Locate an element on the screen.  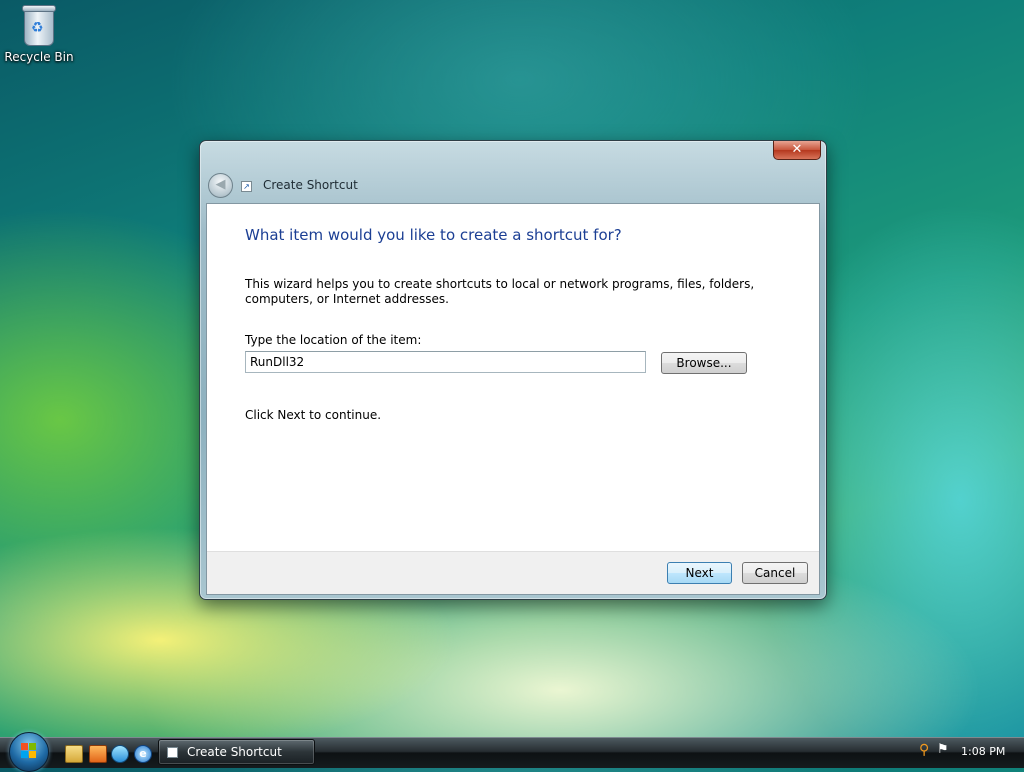
recycle-bin-shortcut: ♻ Recycle Bin is located at coordinates (39, 34).